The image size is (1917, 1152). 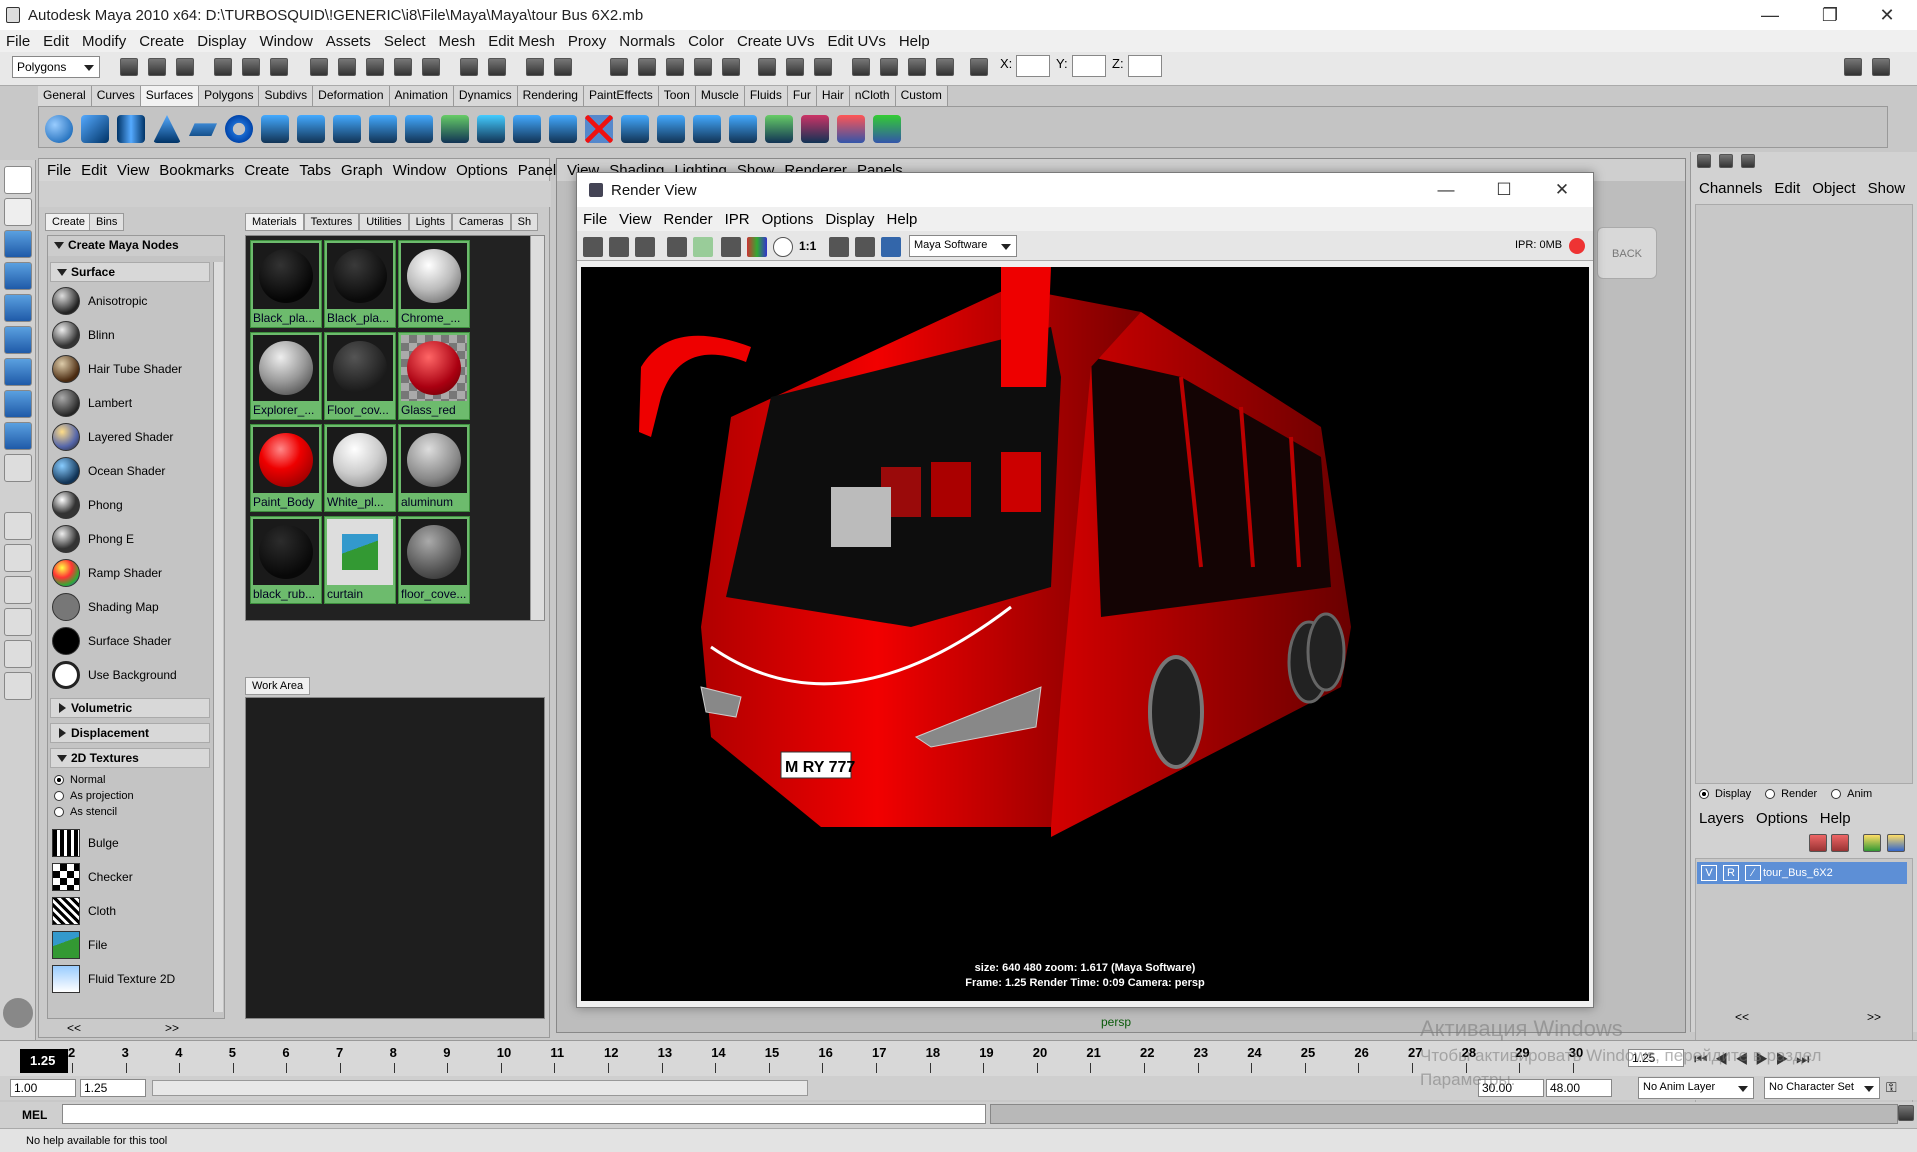 I want to click on shelf-tab-toon: Toon, so click(x=677, y=96).